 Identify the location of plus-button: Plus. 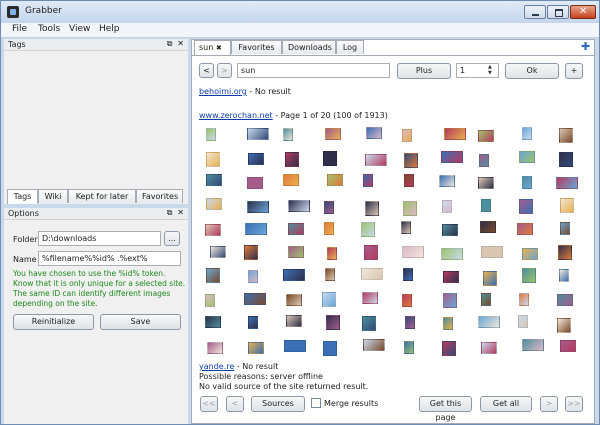
(424, 71).